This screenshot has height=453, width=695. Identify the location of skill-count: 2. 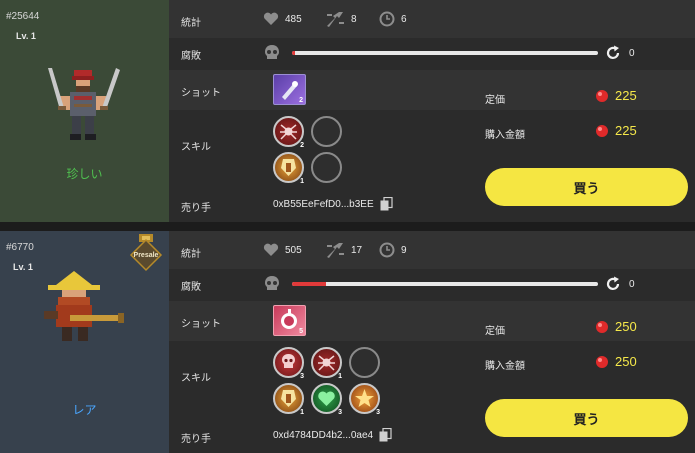
(302, 145).